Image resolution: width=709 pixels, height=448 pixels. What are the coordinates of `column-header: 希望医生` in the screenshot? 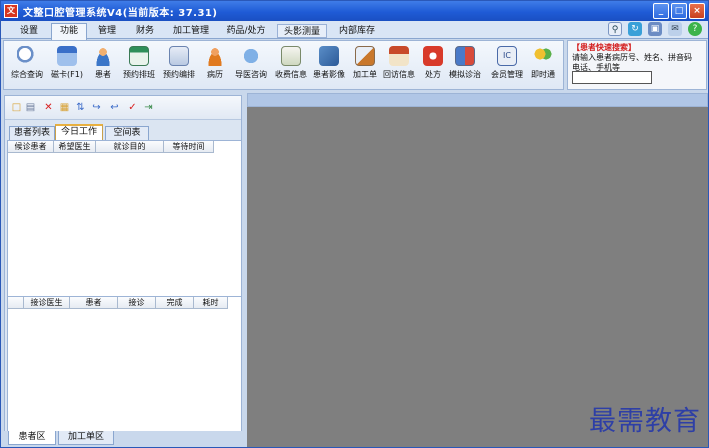 It's located at (75, 146).